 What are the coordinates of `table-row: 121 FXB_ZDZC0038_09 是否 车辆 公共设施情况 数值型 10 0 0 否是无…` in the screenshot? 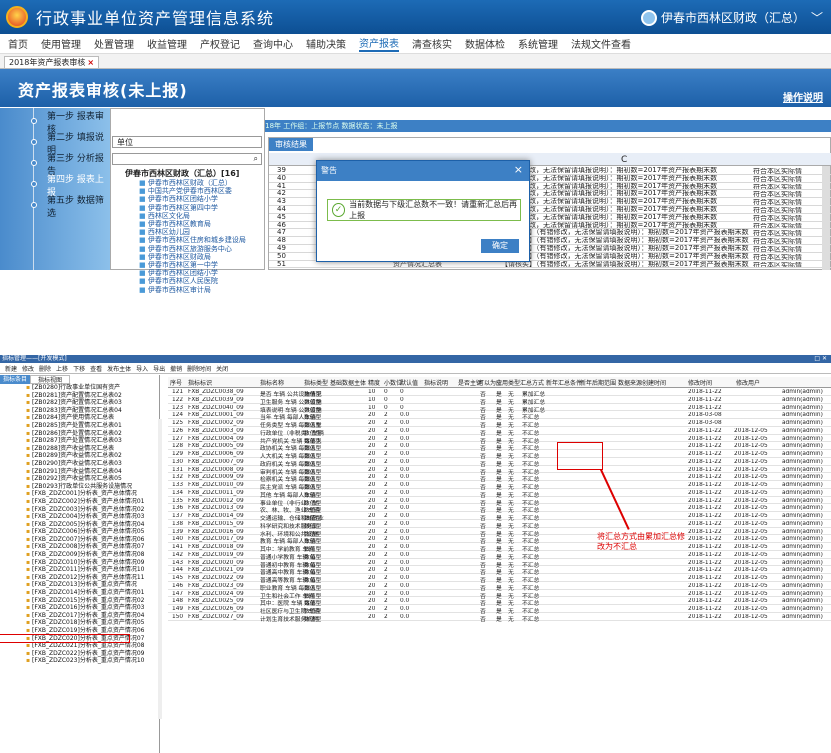 It's located at (499, 393).